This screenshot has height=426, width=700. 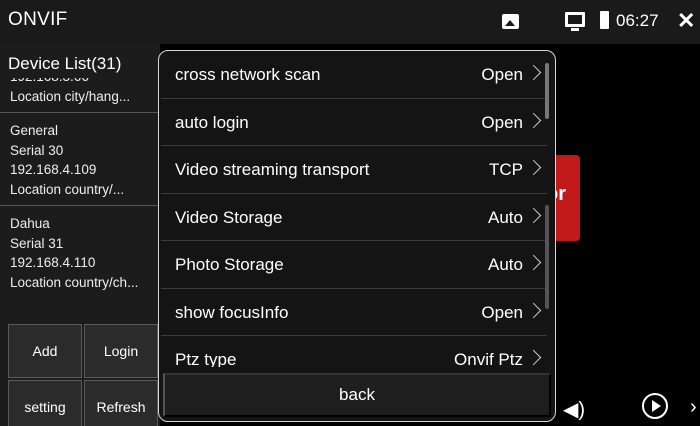 What do you see at coordinates (637, 20) in the screenshot?
I see `clock-time: 06:27` at bounding box center [637, 20].